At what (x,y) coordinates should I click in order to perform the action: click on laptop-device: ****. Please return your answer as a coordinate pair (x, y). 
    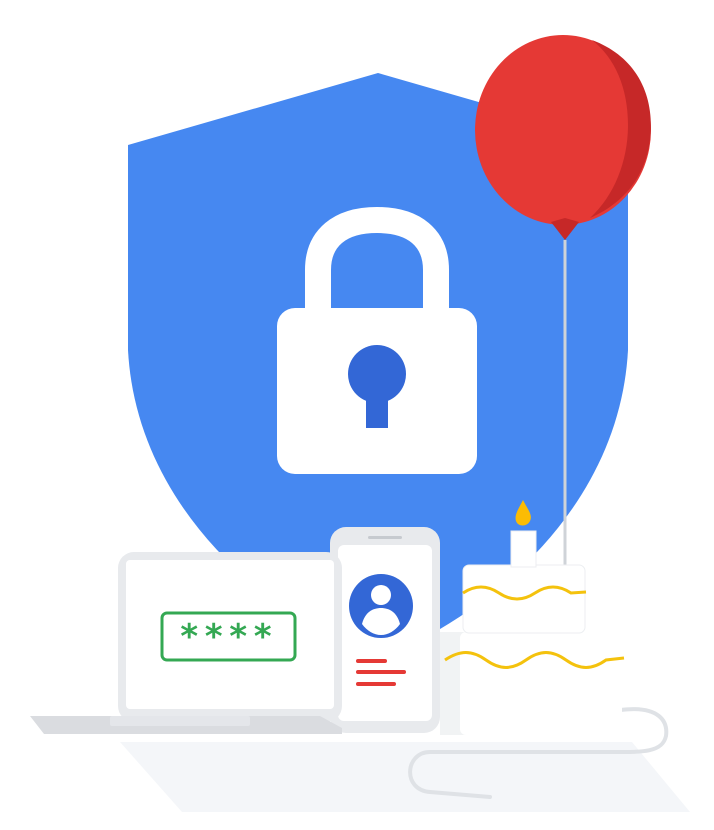
    Looking at the image, I should click on (186, 643).